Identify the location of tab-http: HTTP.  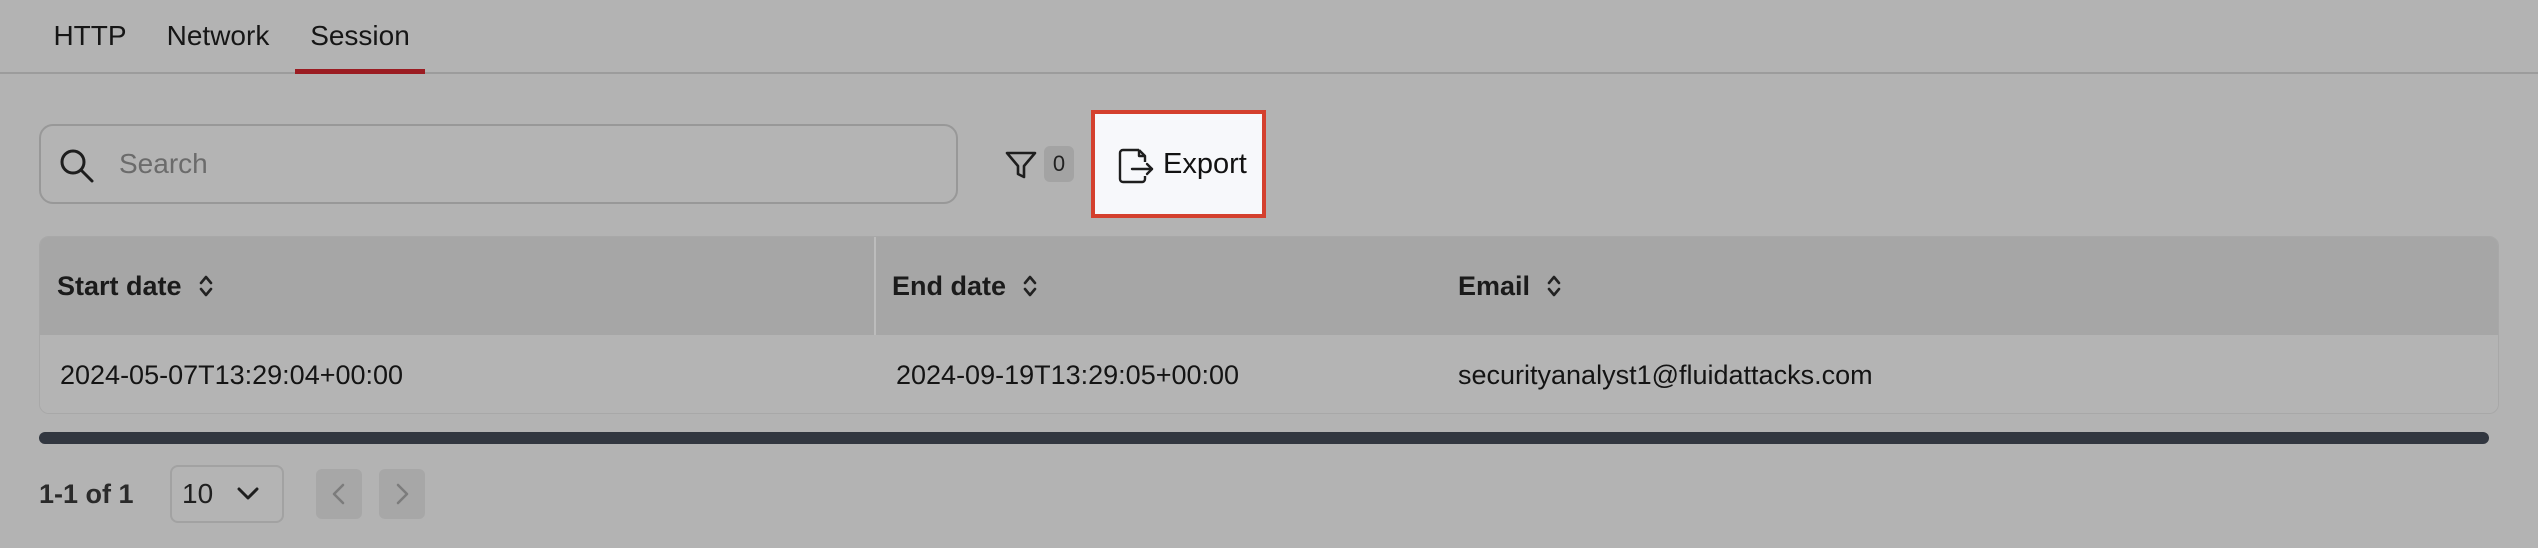
(90, 36).